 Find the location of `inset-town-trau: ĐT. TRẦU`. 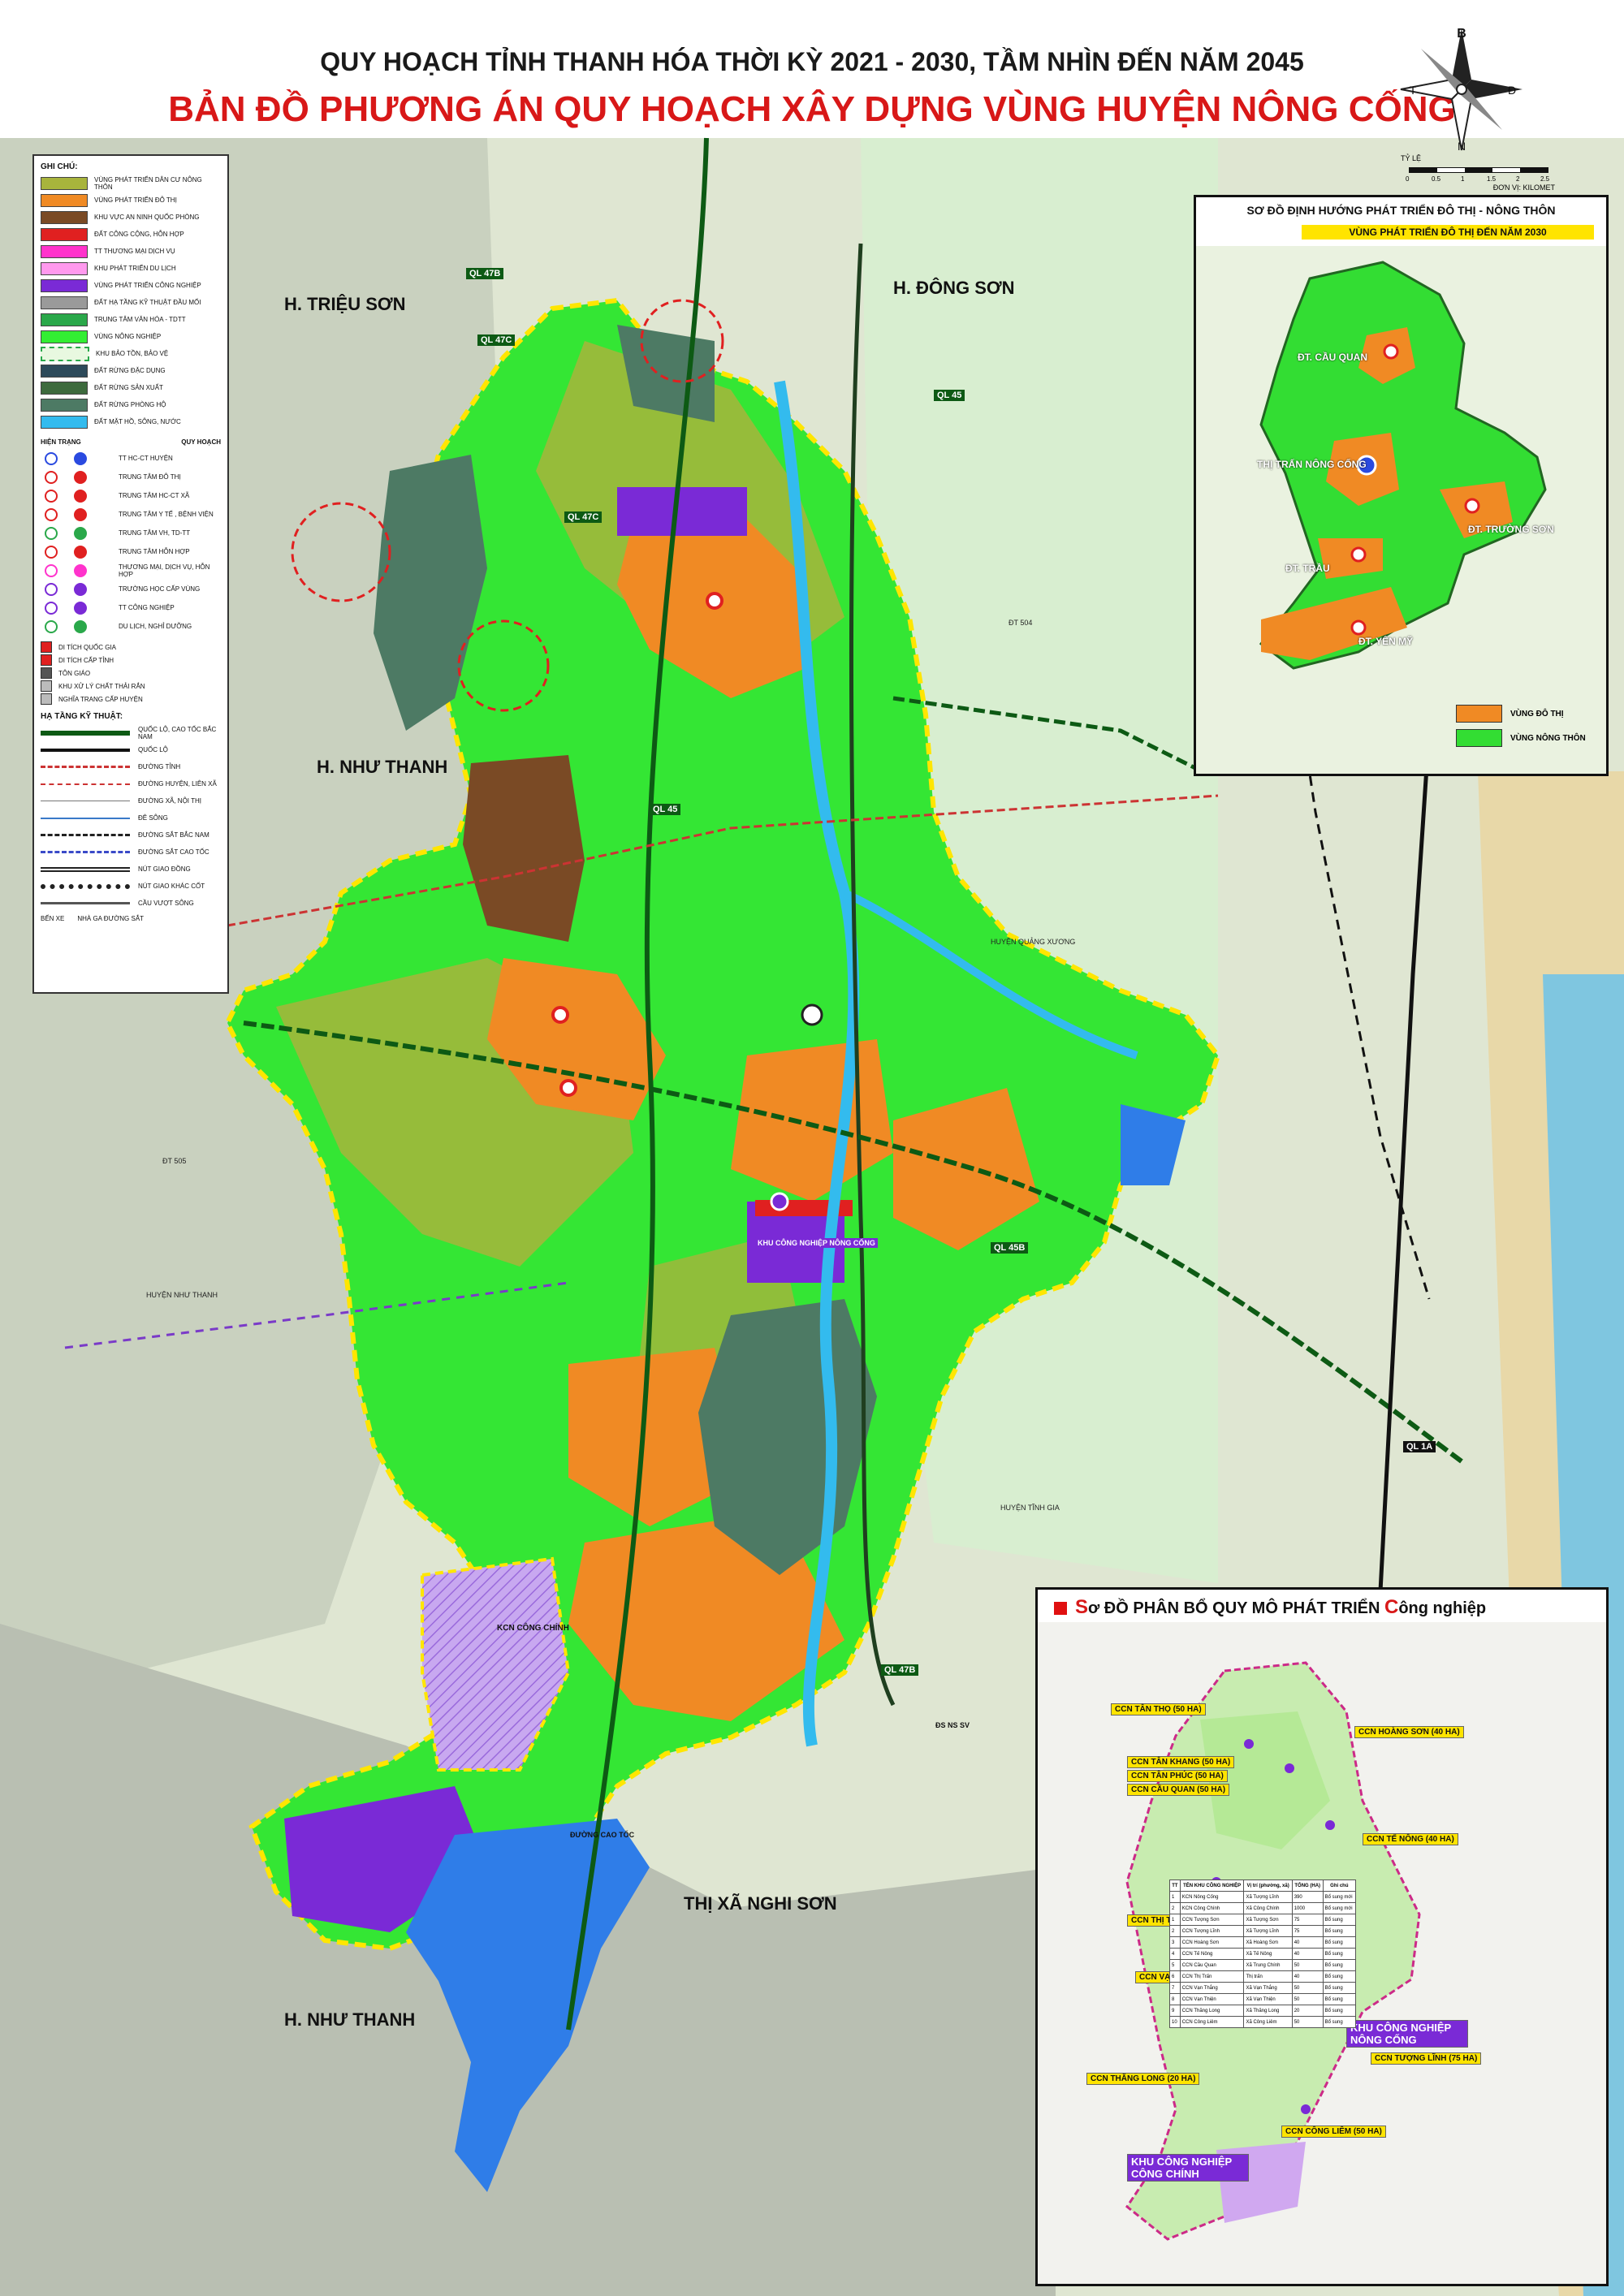

inset-town-trau: ĐT. TRẦU is located at coordinates (1308, 568).